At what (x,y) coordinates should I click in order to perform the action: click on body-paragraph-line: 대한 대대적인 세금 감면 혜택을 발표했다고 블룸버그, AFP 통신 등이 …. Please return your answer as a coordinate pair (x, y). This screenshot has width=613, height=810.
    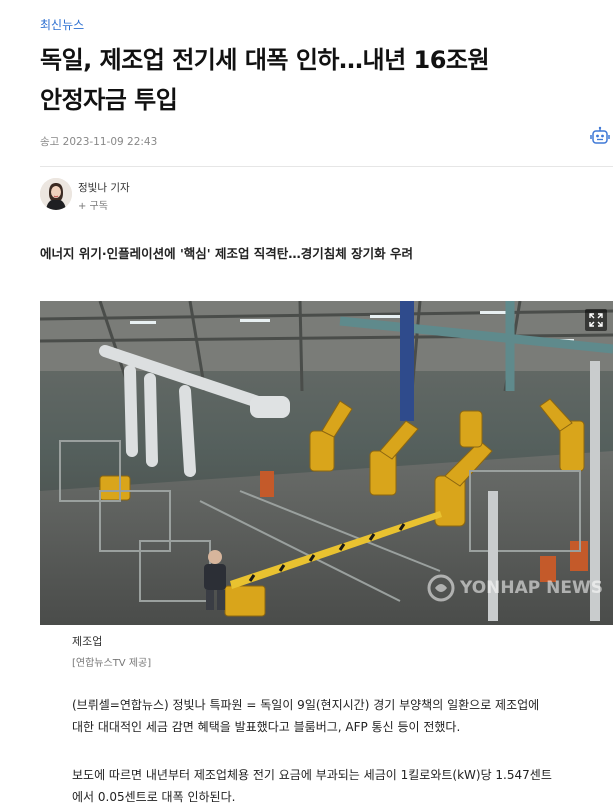
    Looking at the image, I should click on (266, 727).